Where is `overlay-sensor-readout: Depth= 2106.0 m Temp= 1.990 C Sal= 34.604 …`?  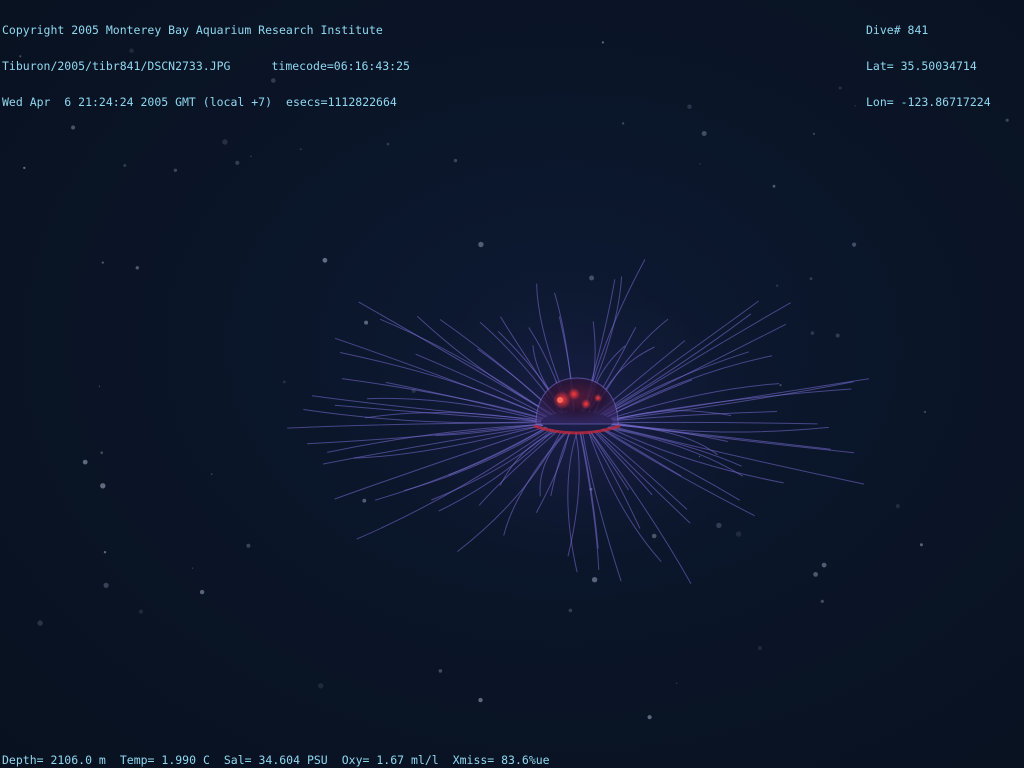 overlay-sensor-readout: Depth= 2106.0 m Temp= 1.990 C Sal= 34.604 … is located at coordinates (276, 760).